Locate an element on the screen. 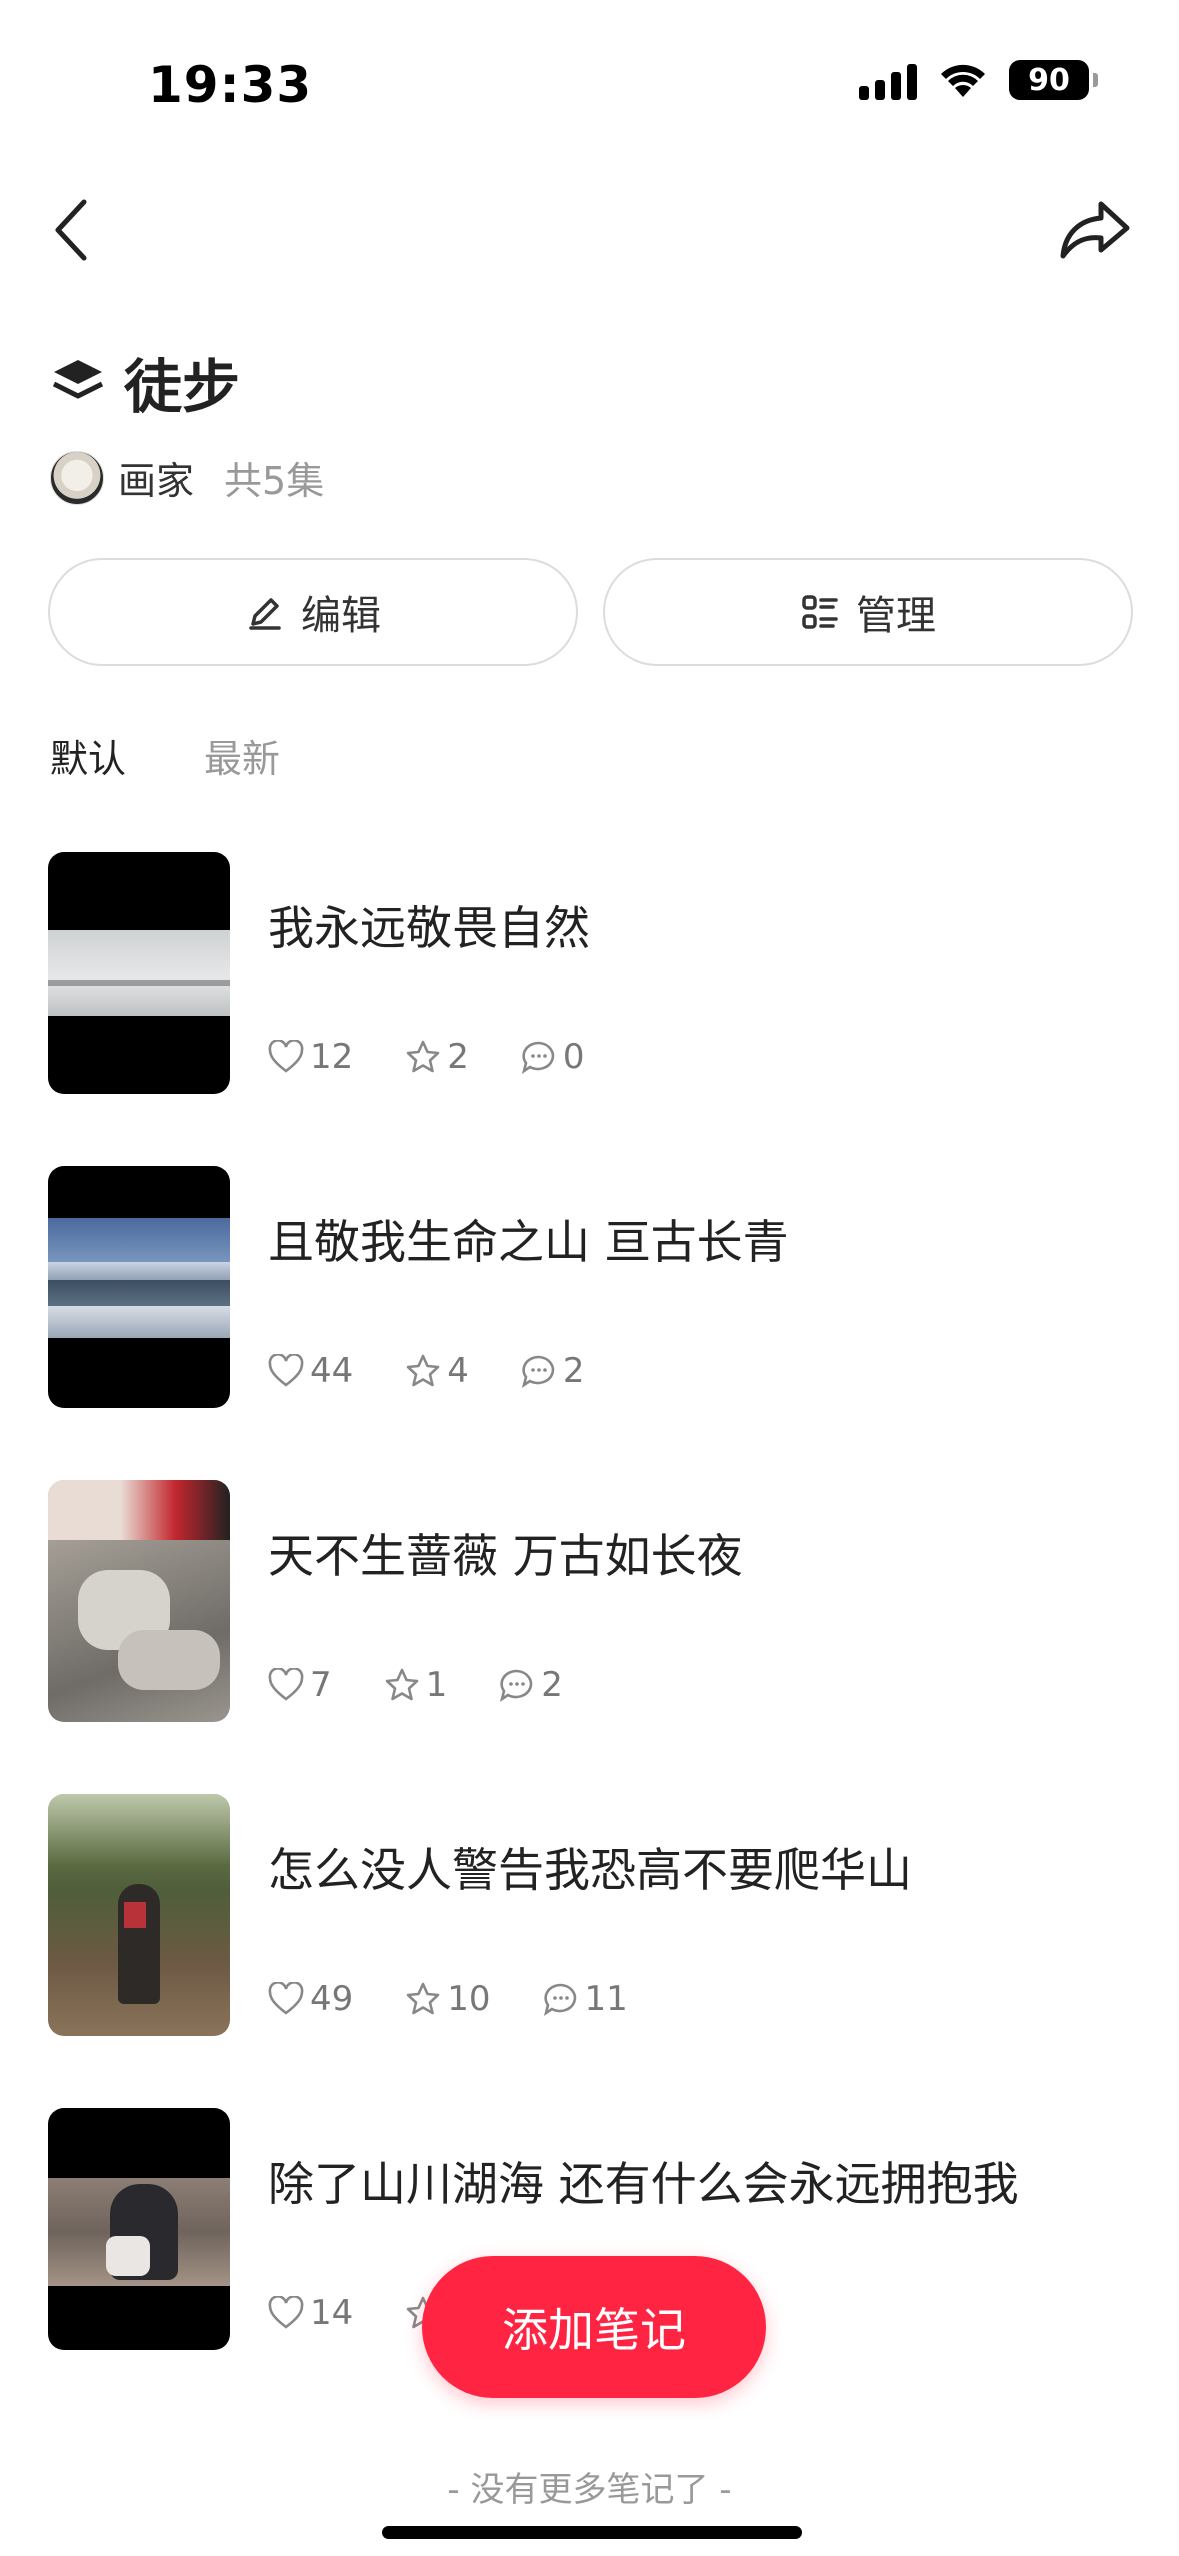 The image size is (1179, 2556). collect-count: 4 is located at coordinates (458, 1371).